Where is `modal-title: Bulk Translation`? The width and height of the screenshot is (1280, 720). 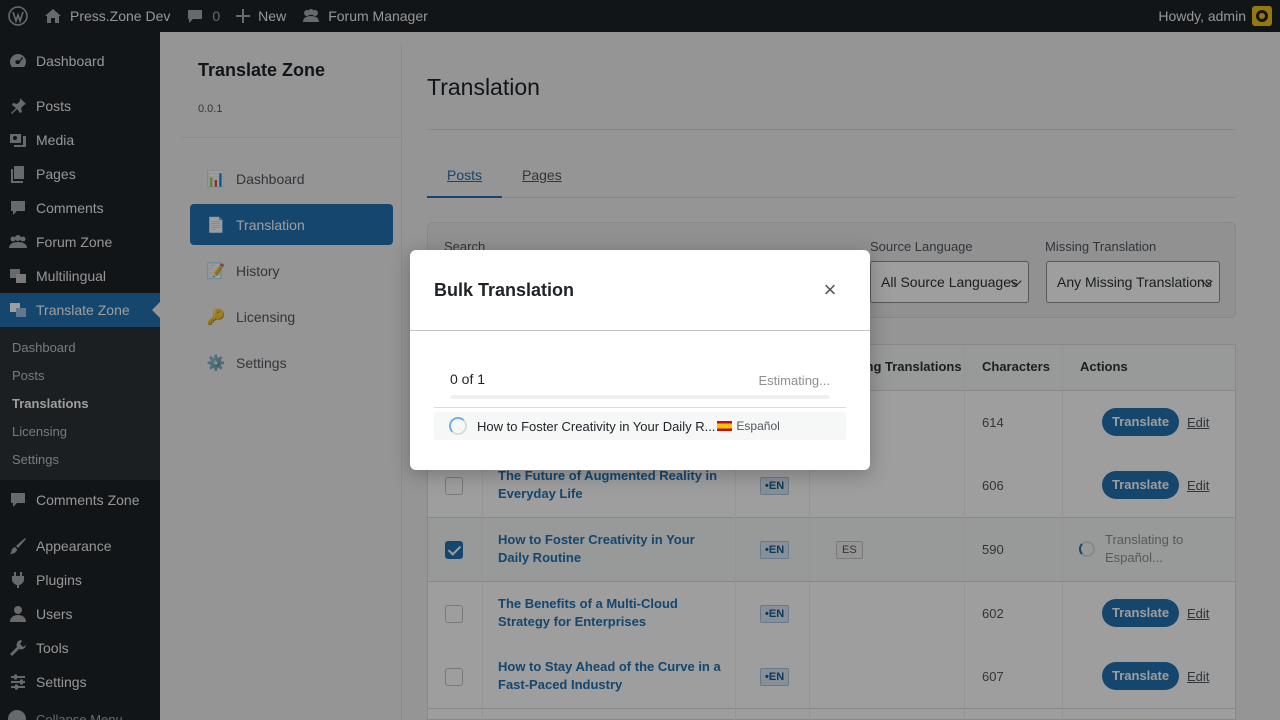
modal-title: Bulk Translation is located at coordinates (504, 290).